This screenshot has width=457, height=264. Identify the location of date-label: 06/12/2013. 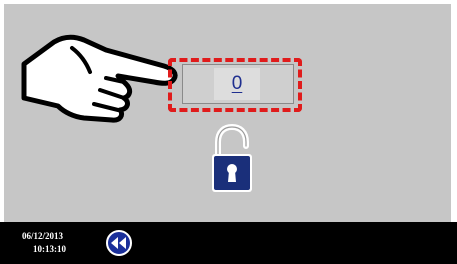
(43, 236).